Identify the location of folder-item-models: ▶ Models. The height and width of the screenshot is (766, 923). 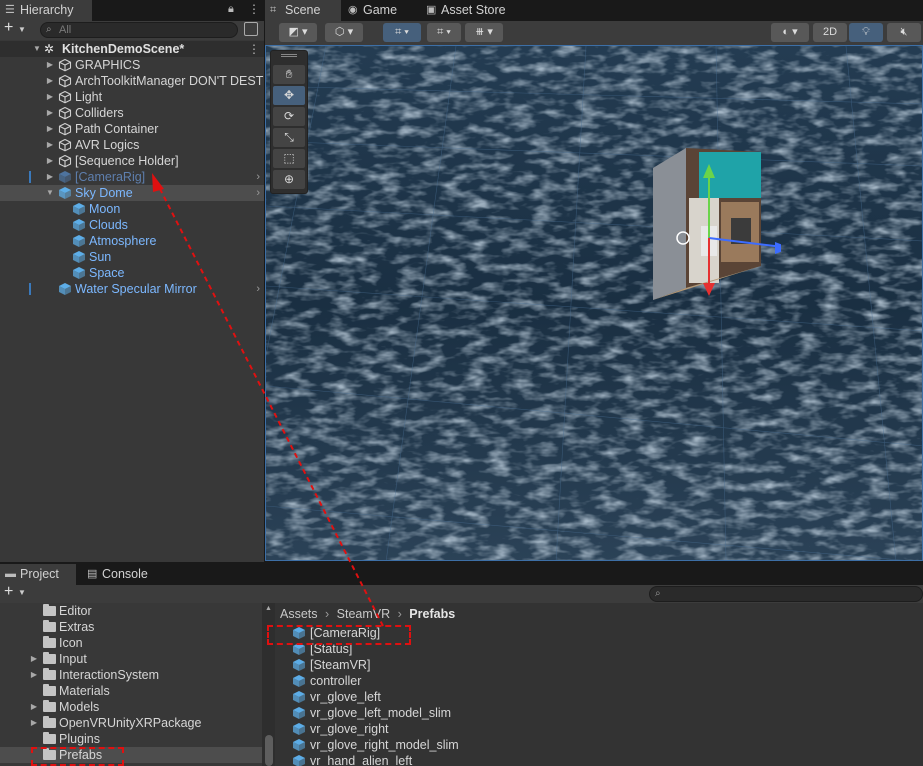
(131, 707).